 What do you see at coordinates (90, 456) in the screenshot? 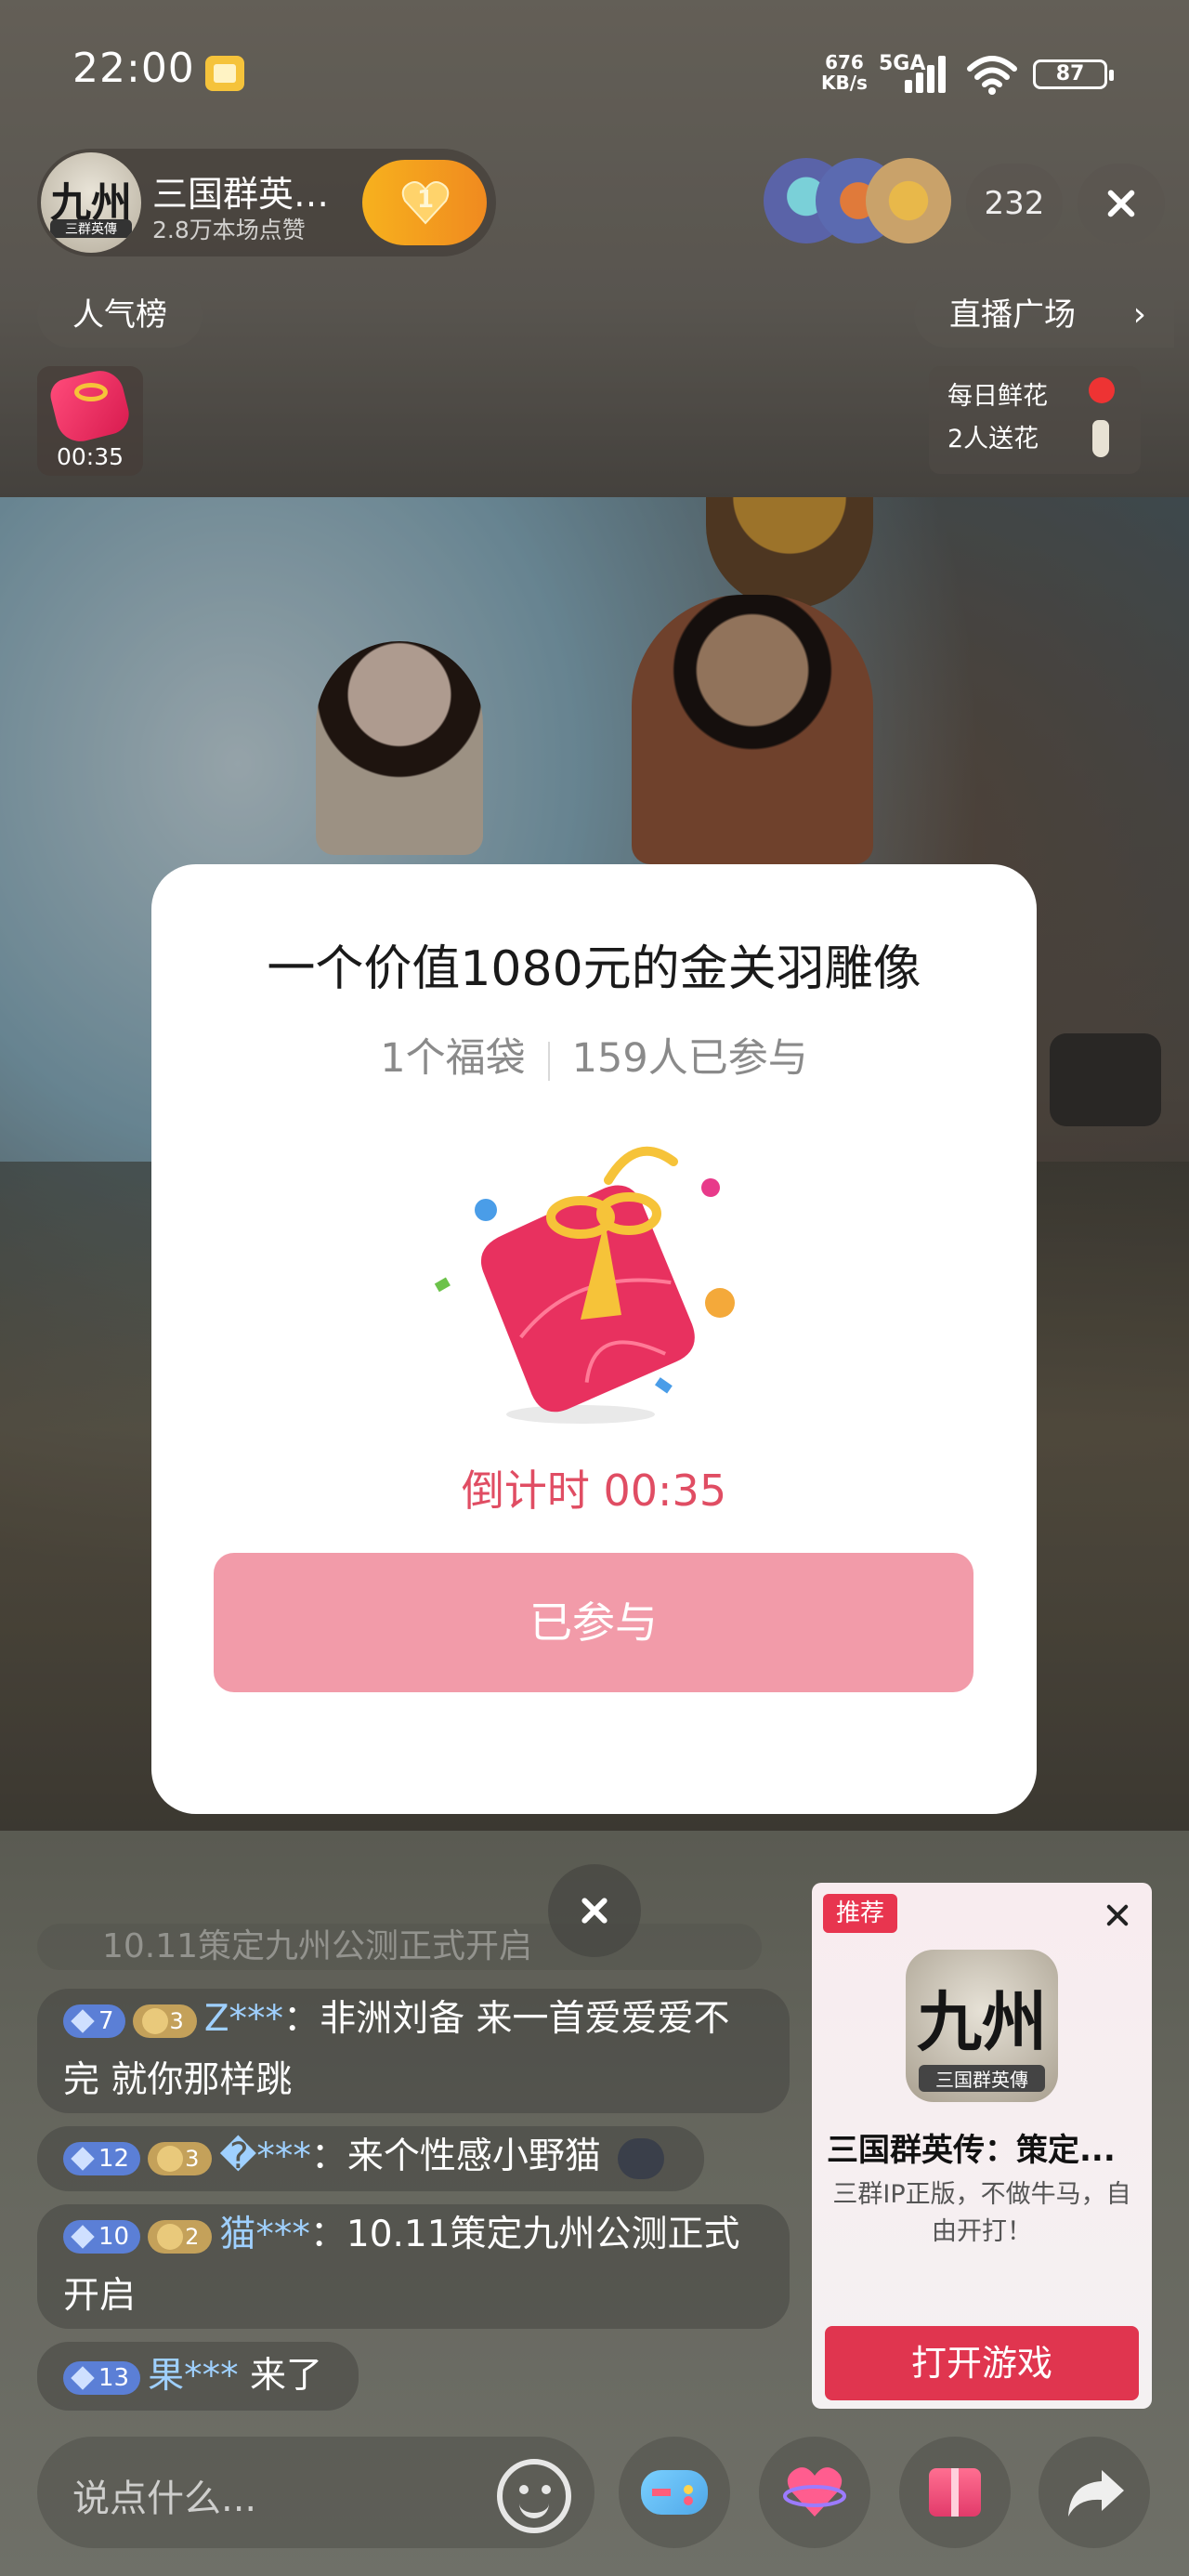
I see `lucky-bag-timer: 00:35` at bounding box center [90, 456].